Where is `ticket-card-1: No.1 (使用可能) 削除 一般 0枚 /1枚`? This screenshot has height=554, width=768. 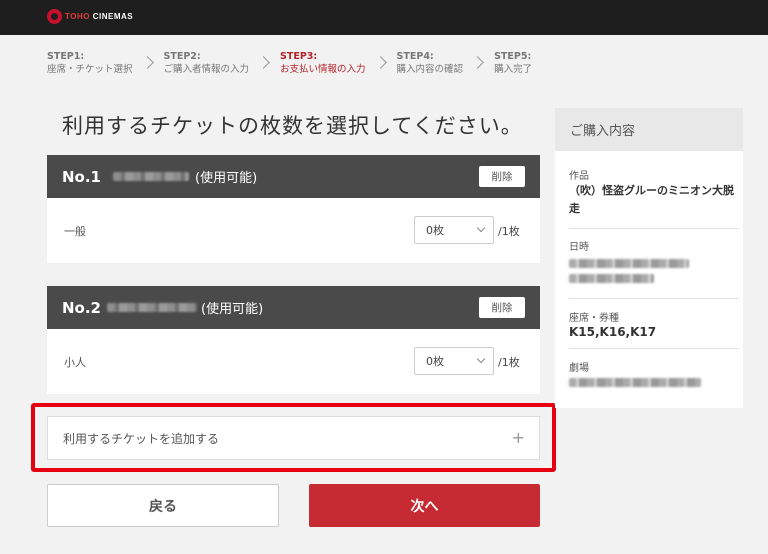
ticket-card-1: No.1 (使用可能) 削除 一般 0枚 /1枚 is located at coordinates (293, 209).